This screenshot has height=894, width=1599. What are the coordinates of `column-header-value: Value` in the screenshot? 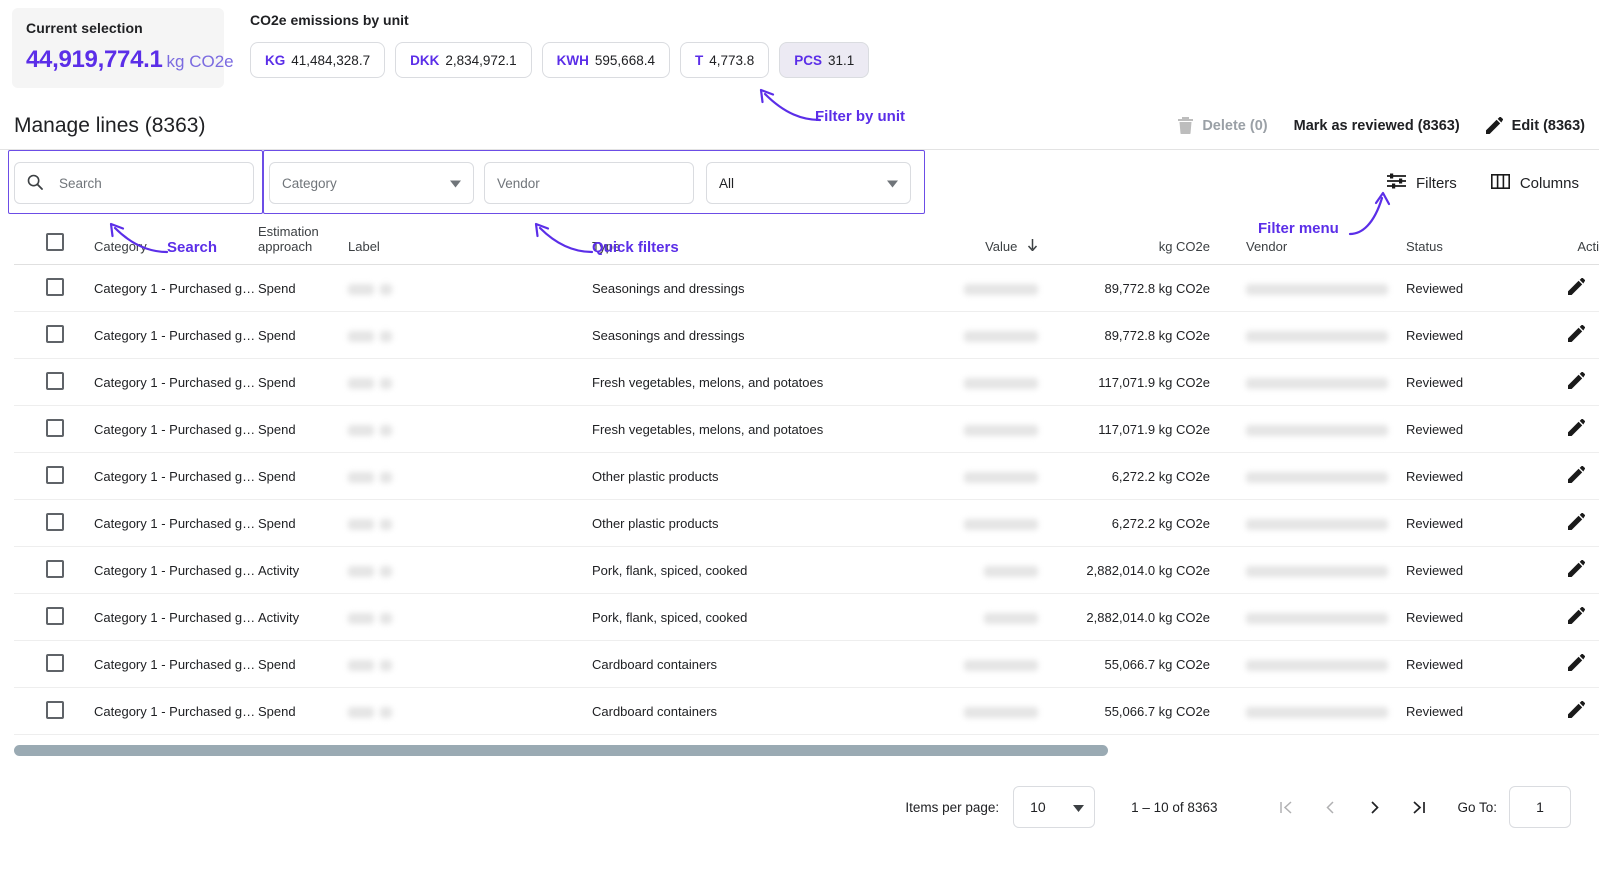 It's located at (990, 241).